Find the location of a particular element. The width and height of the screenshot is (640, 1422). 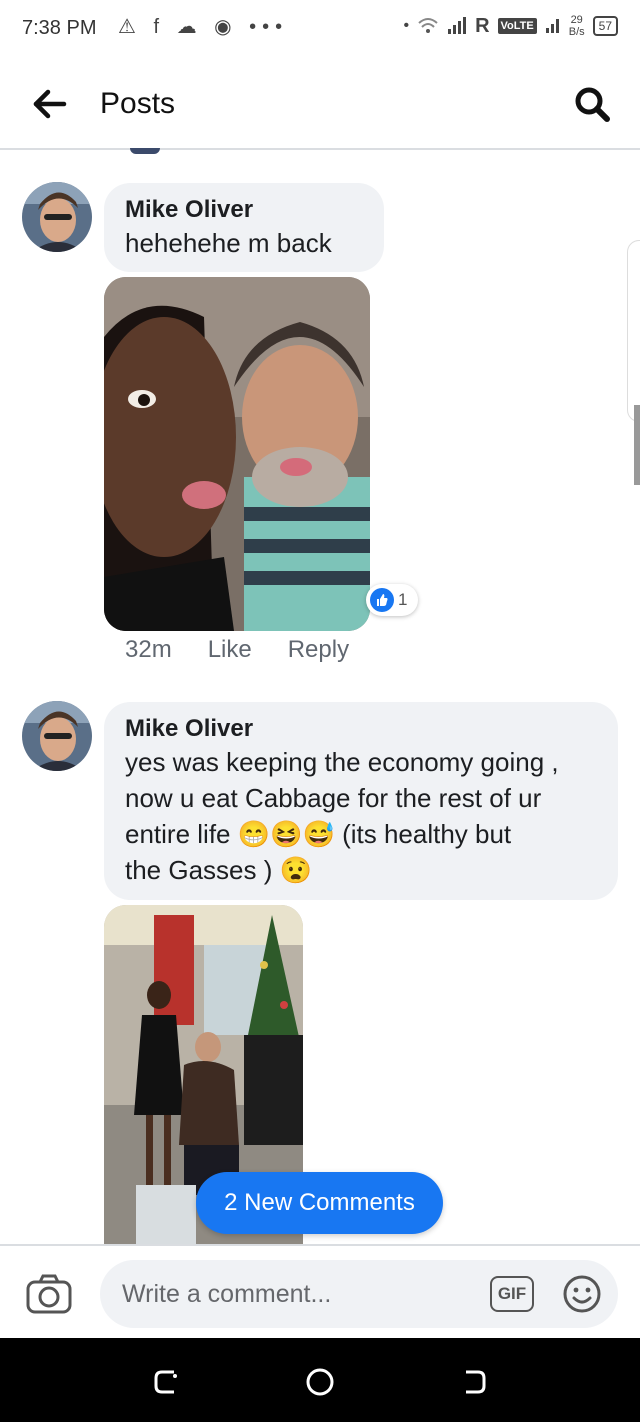

notification-icons: ⚠ f ☁ ◉ ••• is located at coordinates (203, 27).